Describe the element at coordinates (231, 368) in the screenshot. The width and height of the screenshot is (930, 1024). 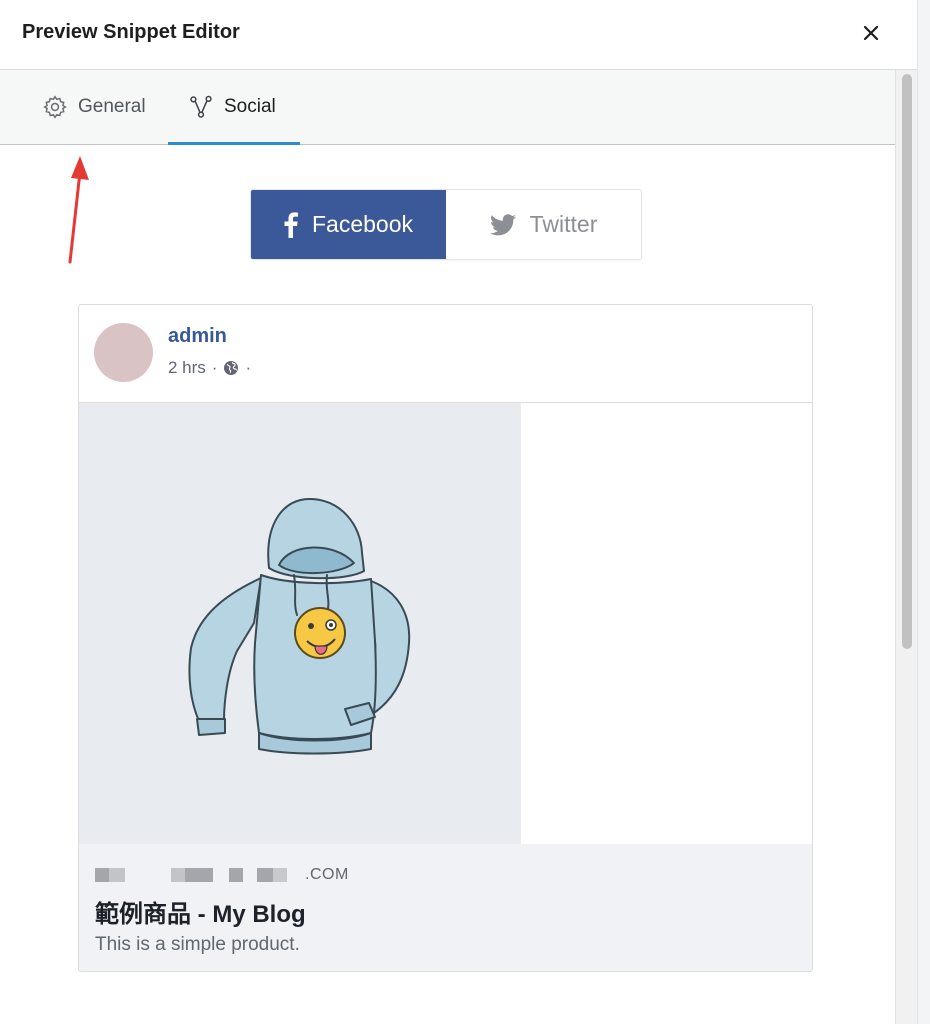
I see `globe-icon` at that location.